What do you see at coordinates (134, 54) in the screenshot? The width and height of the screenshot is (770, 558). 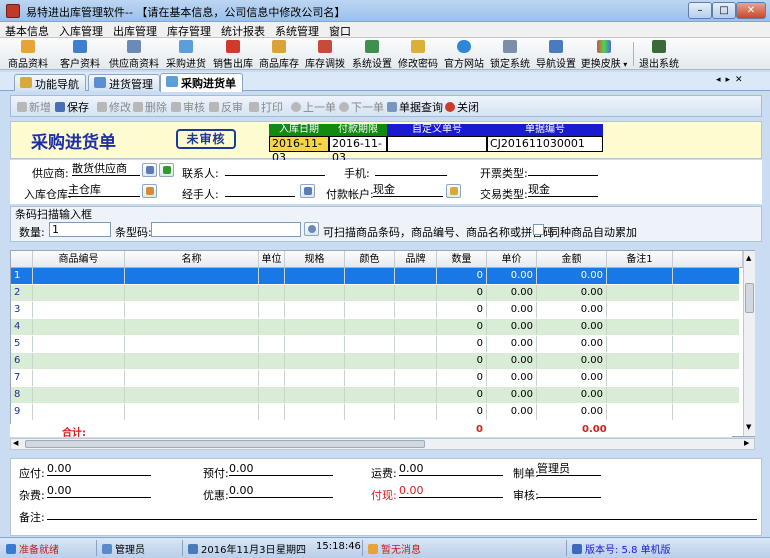 I see `toolbar-suppliers-button: 供应商资料` at bounding box center [134, 54].